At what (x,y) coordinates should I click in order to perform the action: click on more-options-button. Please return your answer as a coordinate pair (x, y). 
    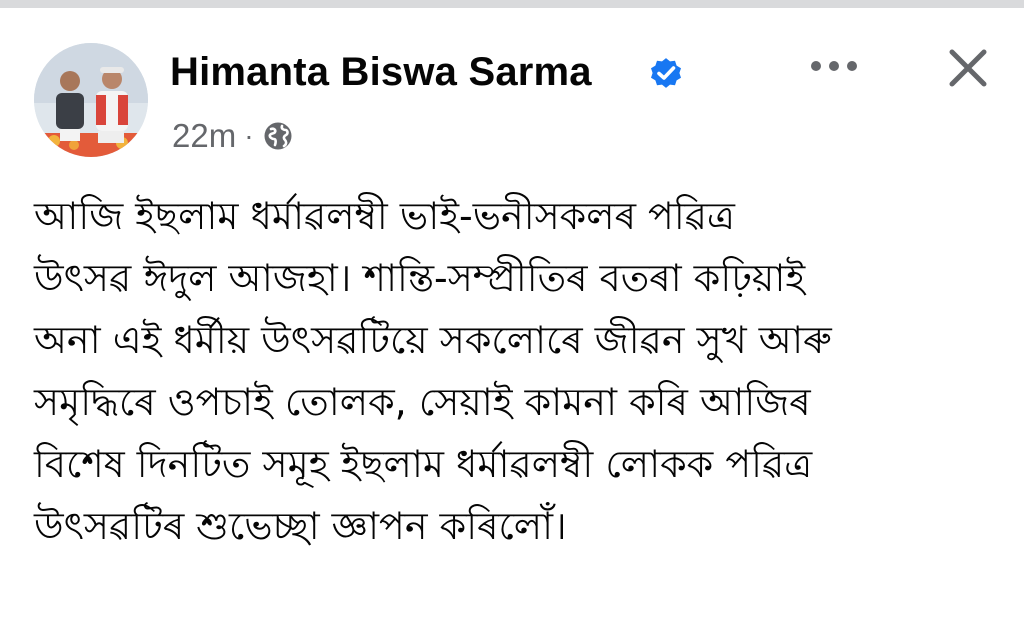
    Looking at the image, I should click on (834, 66).